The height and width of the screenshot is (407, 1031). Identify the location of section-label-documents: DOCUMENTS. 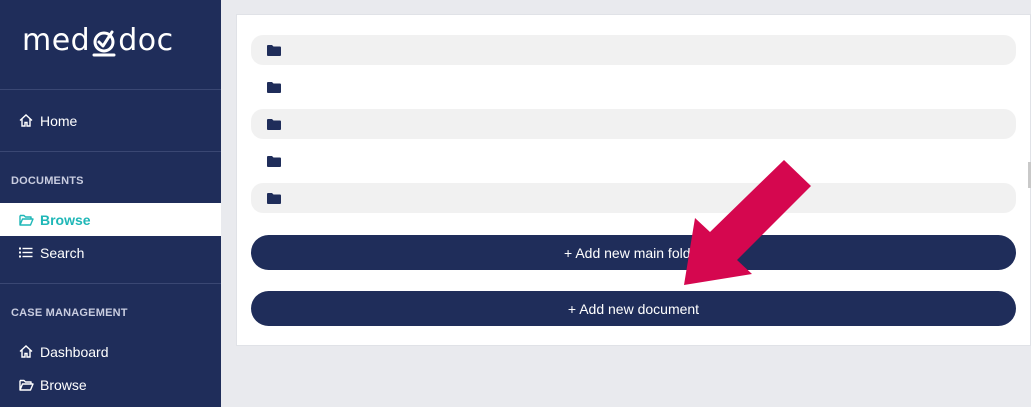
(47, 181).